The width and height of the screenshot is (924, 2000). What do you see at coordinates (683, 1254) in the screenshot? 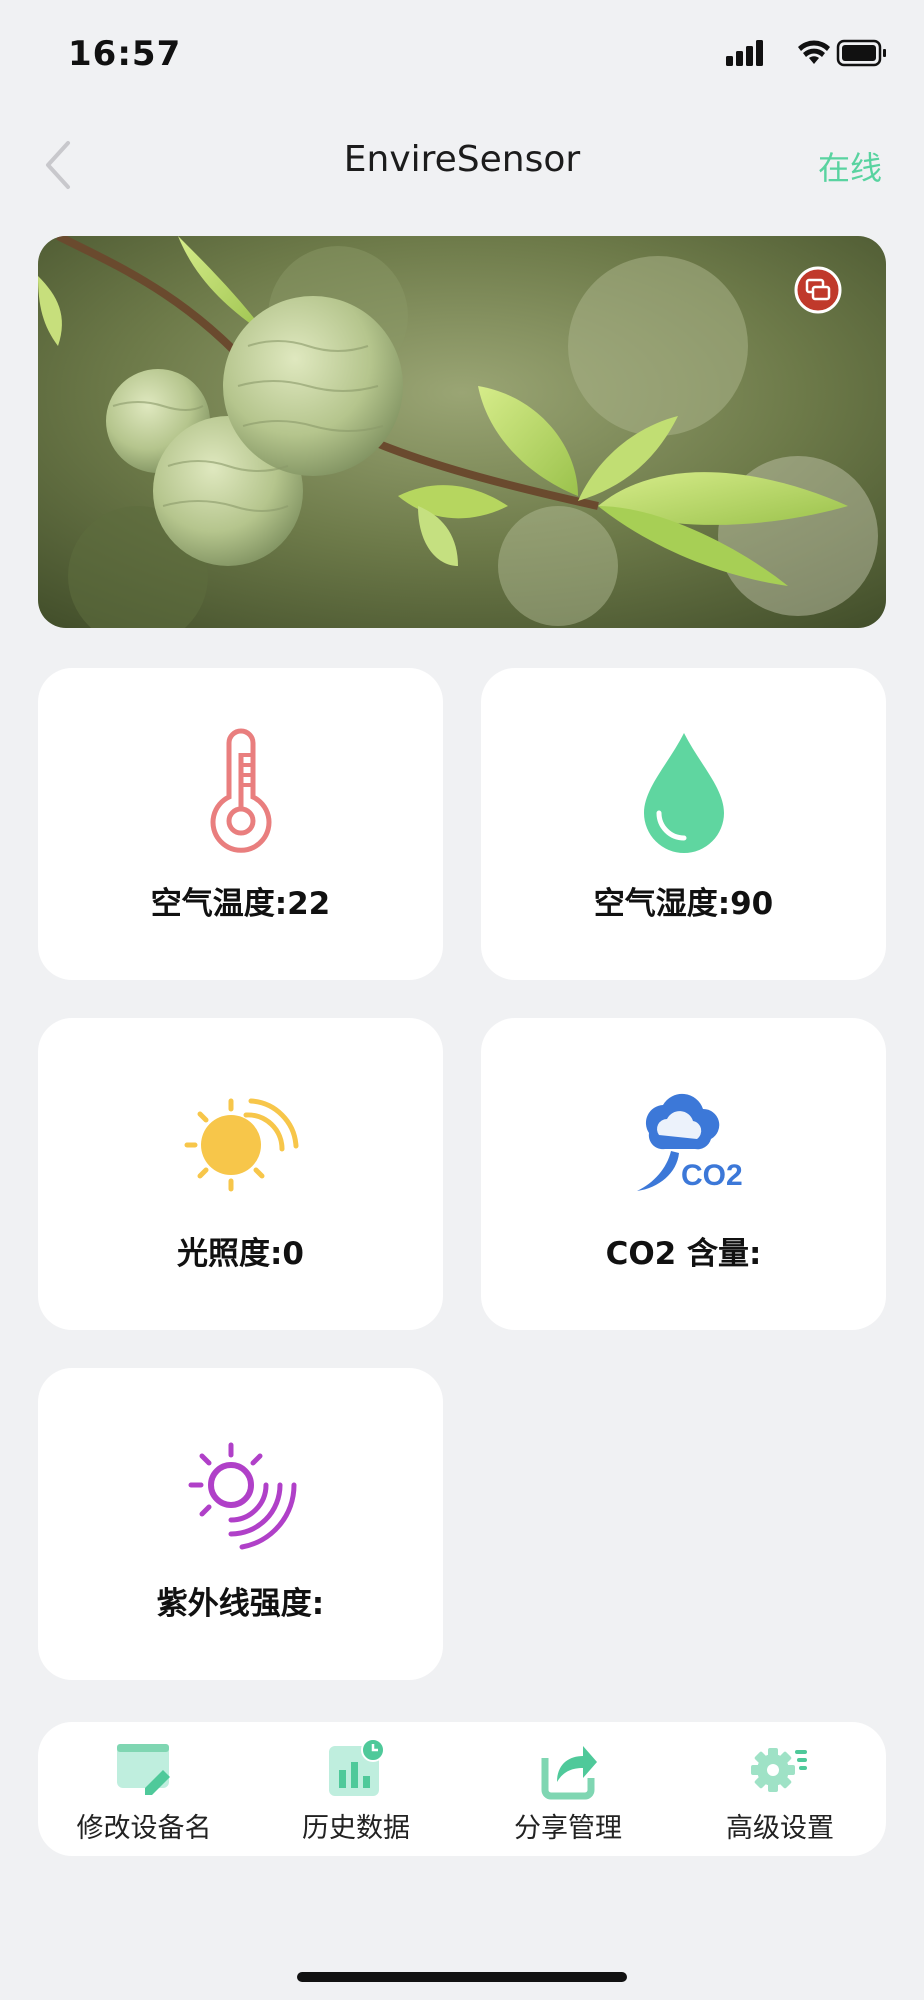
I see `co2-label: CO2 含量:` at bounding box center [683, 1254].